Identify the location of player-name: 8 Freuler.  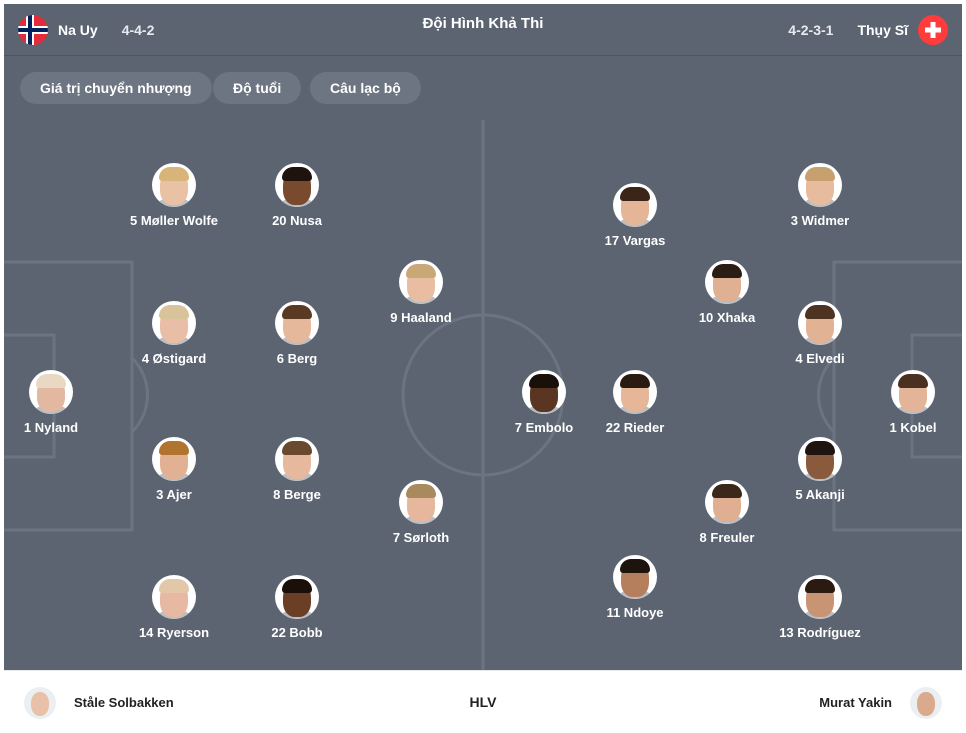
(727, 537).